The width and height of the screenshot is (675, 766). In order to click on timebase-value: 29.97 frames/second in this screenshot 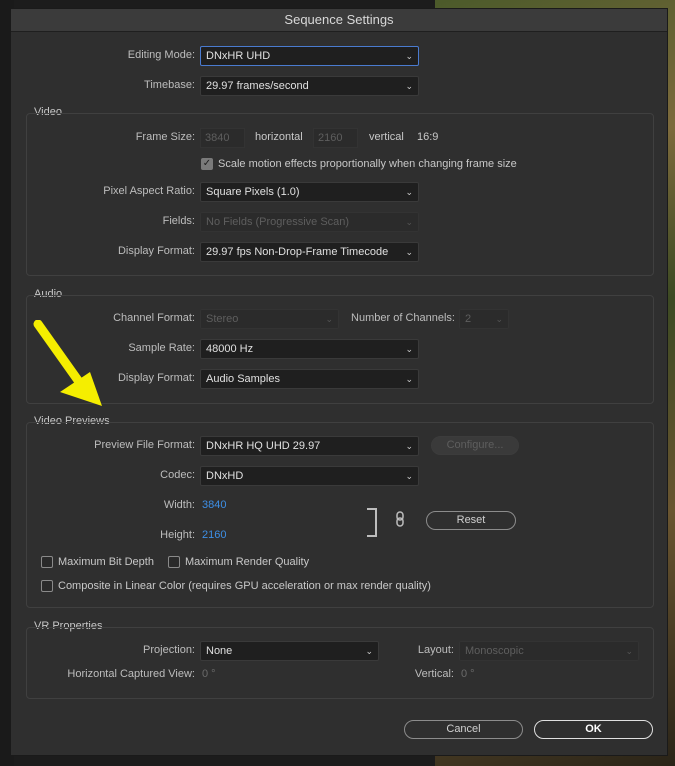, I will do `click(257, 86)`.